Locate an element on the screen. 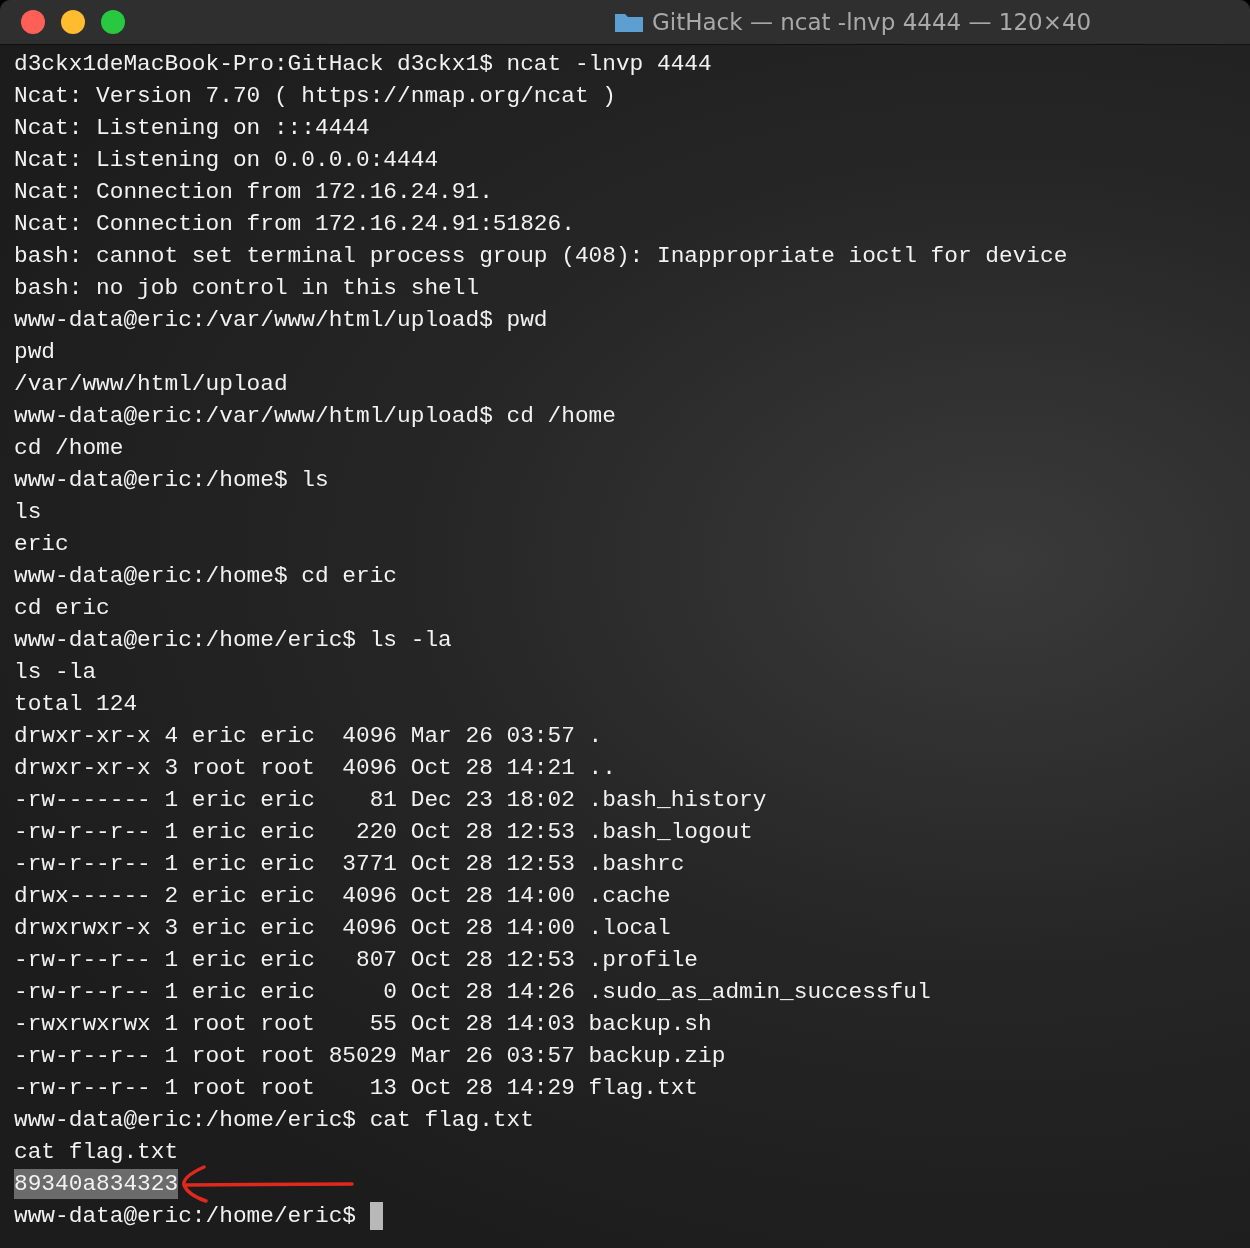 This screenshot has width=1250, height=1248. terminal-line: Ncat: Connection from 172.16.24.91:51826. is located at coordinates (294, 224).